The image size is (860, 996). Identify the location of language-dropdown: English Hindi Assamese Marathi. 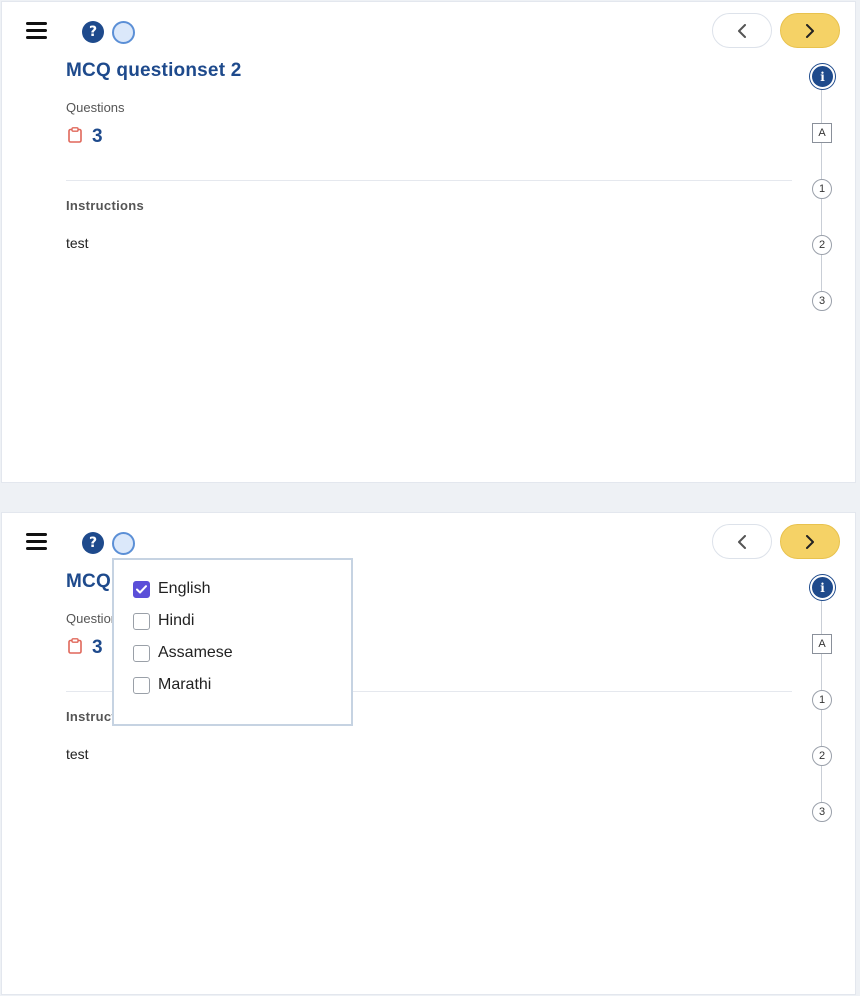
(232, 642).